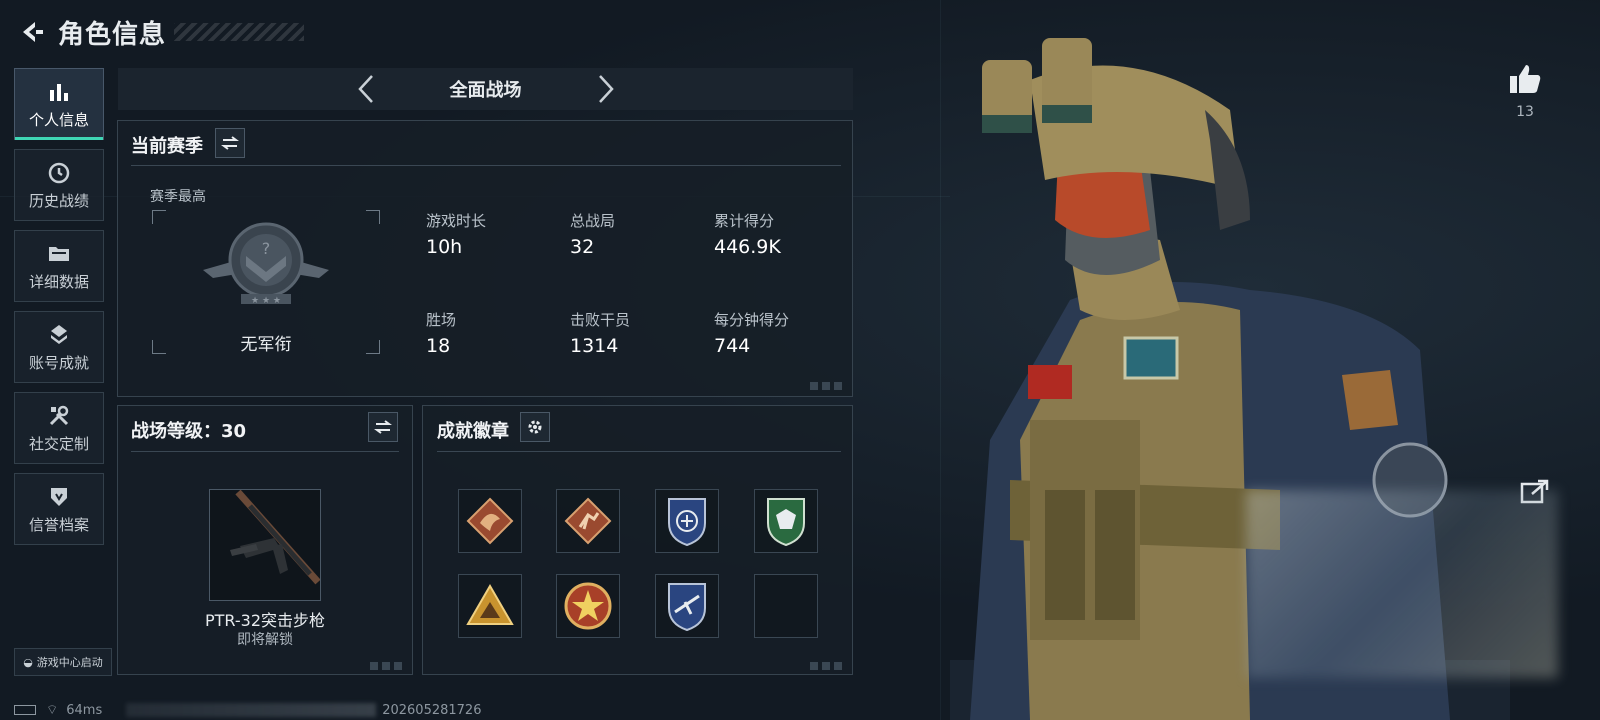 The image size is (1600, 720). What do you see at coordinates (266, 264) in the screenshot?
I see `rank-emblem-icon: ? ★ ★ ★` at bounding box center [266, 264].